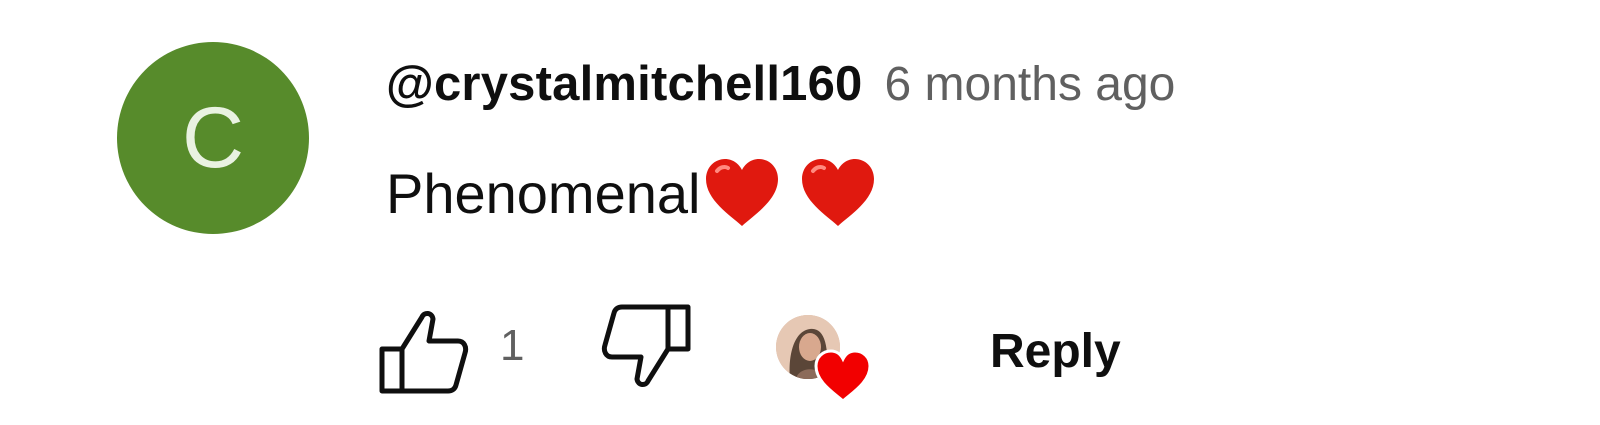 The width and height of the screenshot is (1600, 425). I want to click on like-button, so click(424, 351).